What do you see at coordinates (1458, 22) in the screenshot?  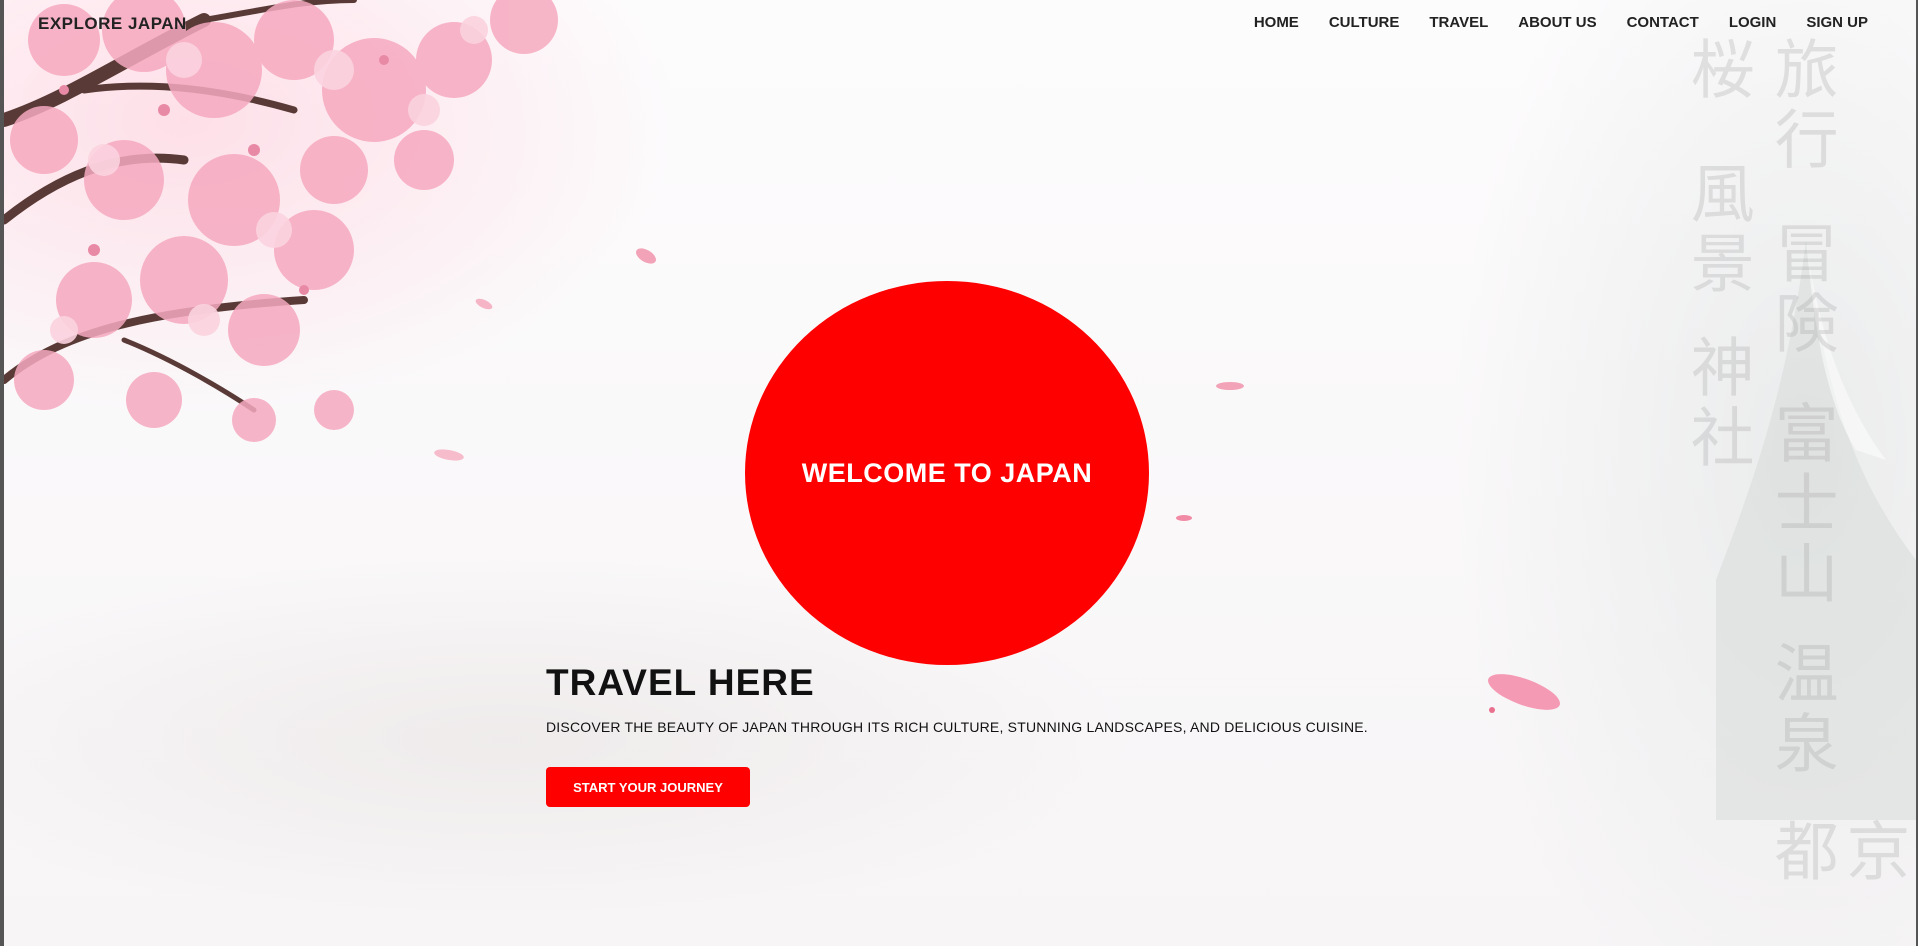 I see `nav-link-travel: Travel` at bounding box center [1458, 22].